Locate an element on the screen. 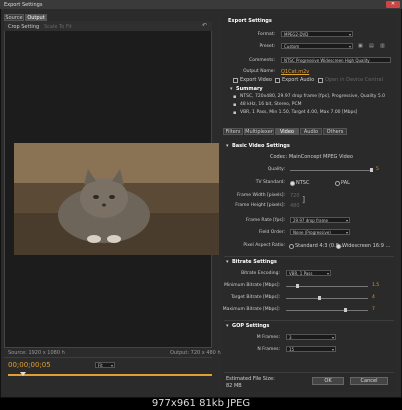 The width and height of the screenshot is (402, 410). output-name-link: Q1Cat.m2v is located at coordinates (295, 72).